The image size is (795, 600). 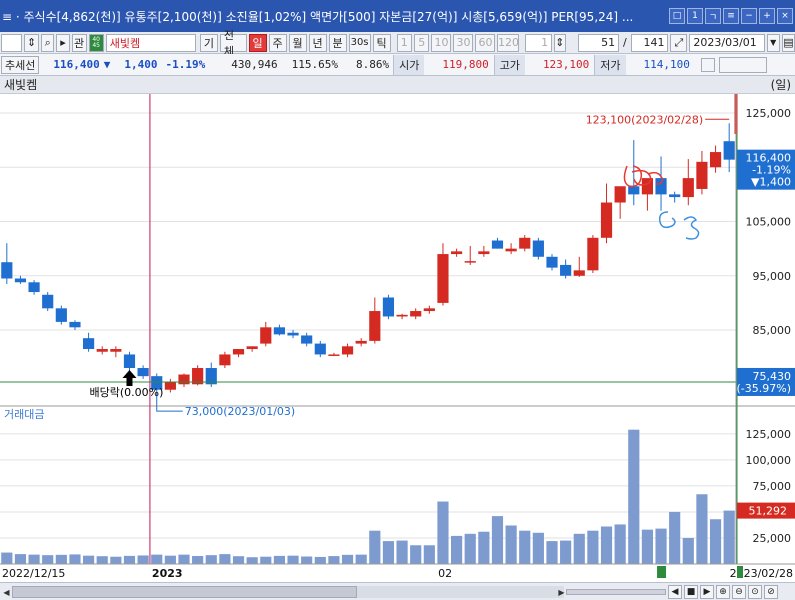 I want to click on period-30s-tab: 30s, so click(x=359, y=42).